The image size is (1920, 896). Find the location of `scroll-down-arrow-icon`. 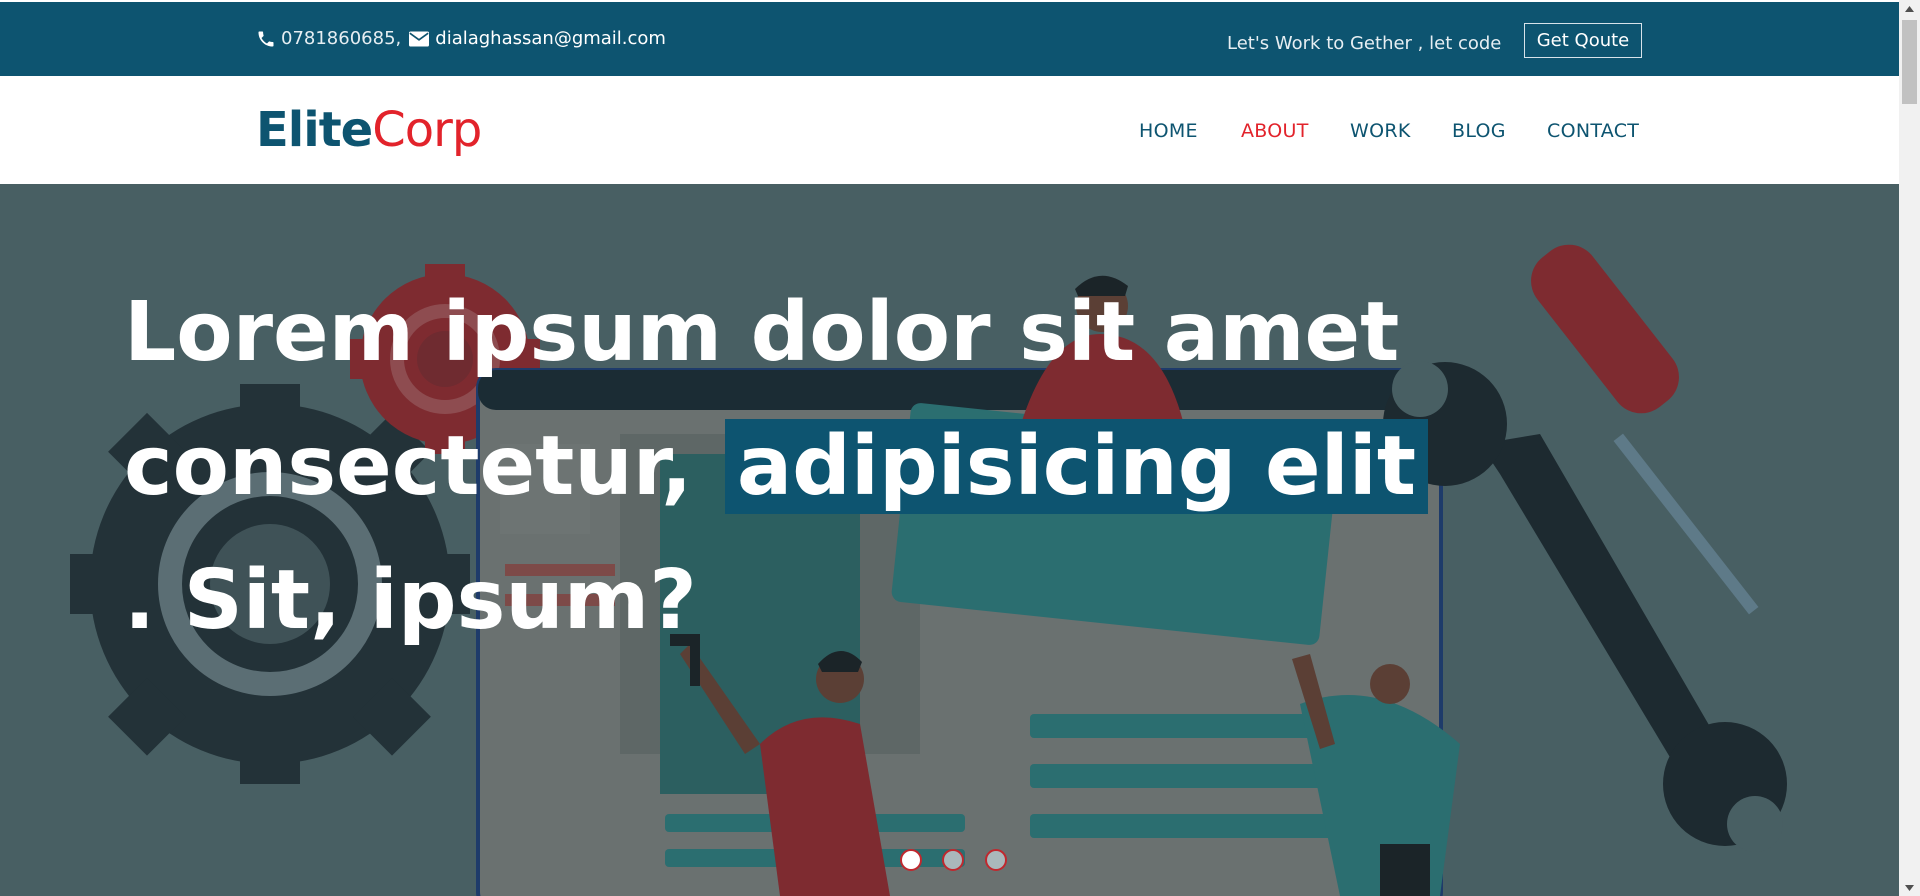

scroll-down-arrow-icon is located at coordinates (1909, 887).